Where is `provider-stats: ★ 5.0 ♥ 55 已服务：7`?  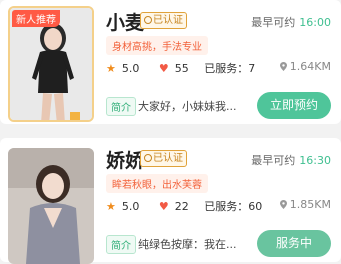
provider-stats: ★ 5.0 ♥ 55 已服务：7 is located at coordinates (183, 68).